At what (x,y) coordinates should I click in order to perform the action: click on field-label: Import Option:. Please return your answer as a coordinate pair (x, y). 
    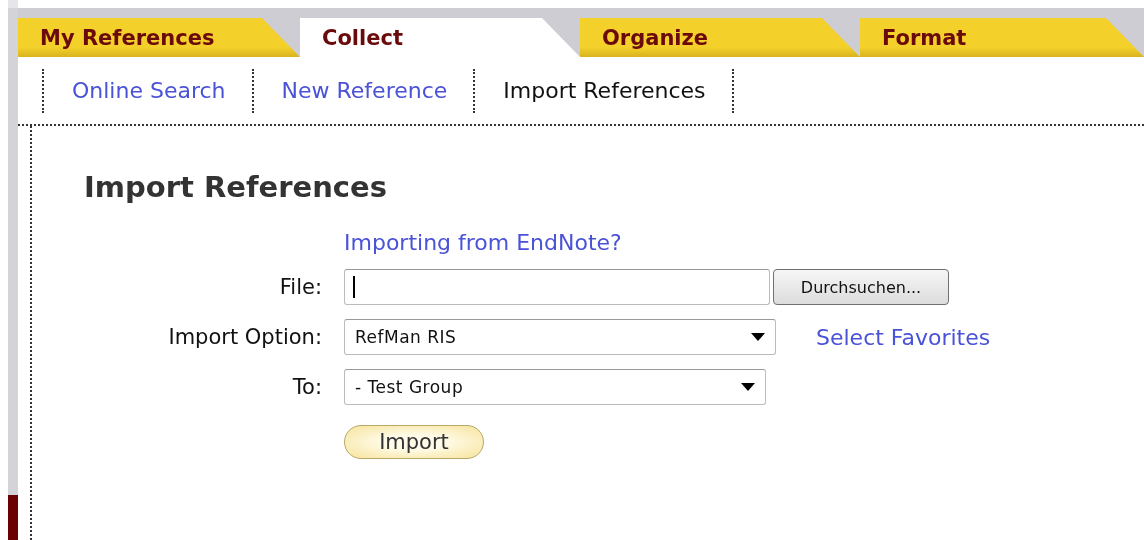
    Looking at the image, I should click on (245, 337).